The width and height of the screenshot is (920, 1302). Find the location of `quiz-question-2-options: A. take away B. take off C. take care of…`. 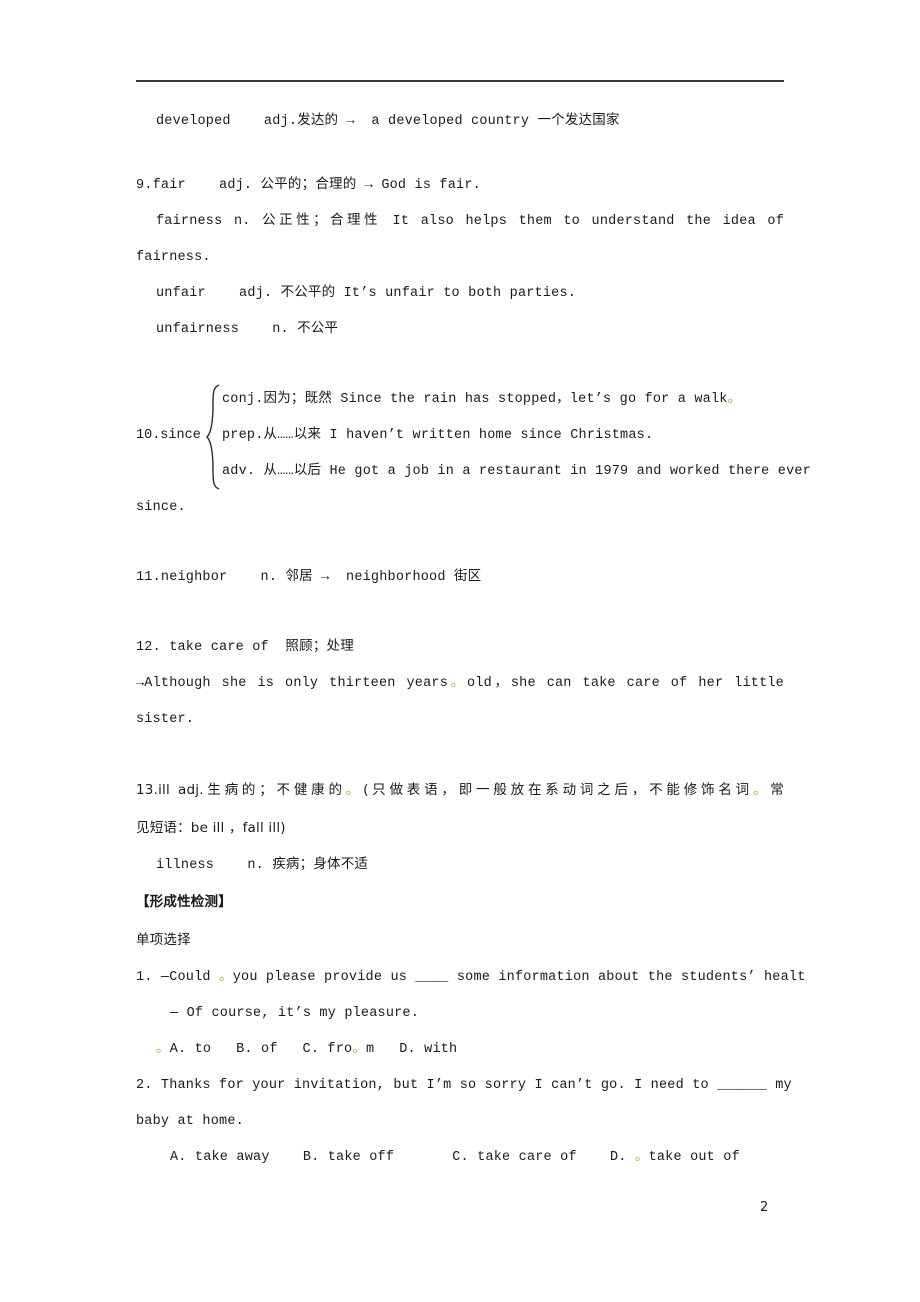

quiz-question-2-options: A. take away B. take off C. take care of… is located at coordinates (460, 1158).